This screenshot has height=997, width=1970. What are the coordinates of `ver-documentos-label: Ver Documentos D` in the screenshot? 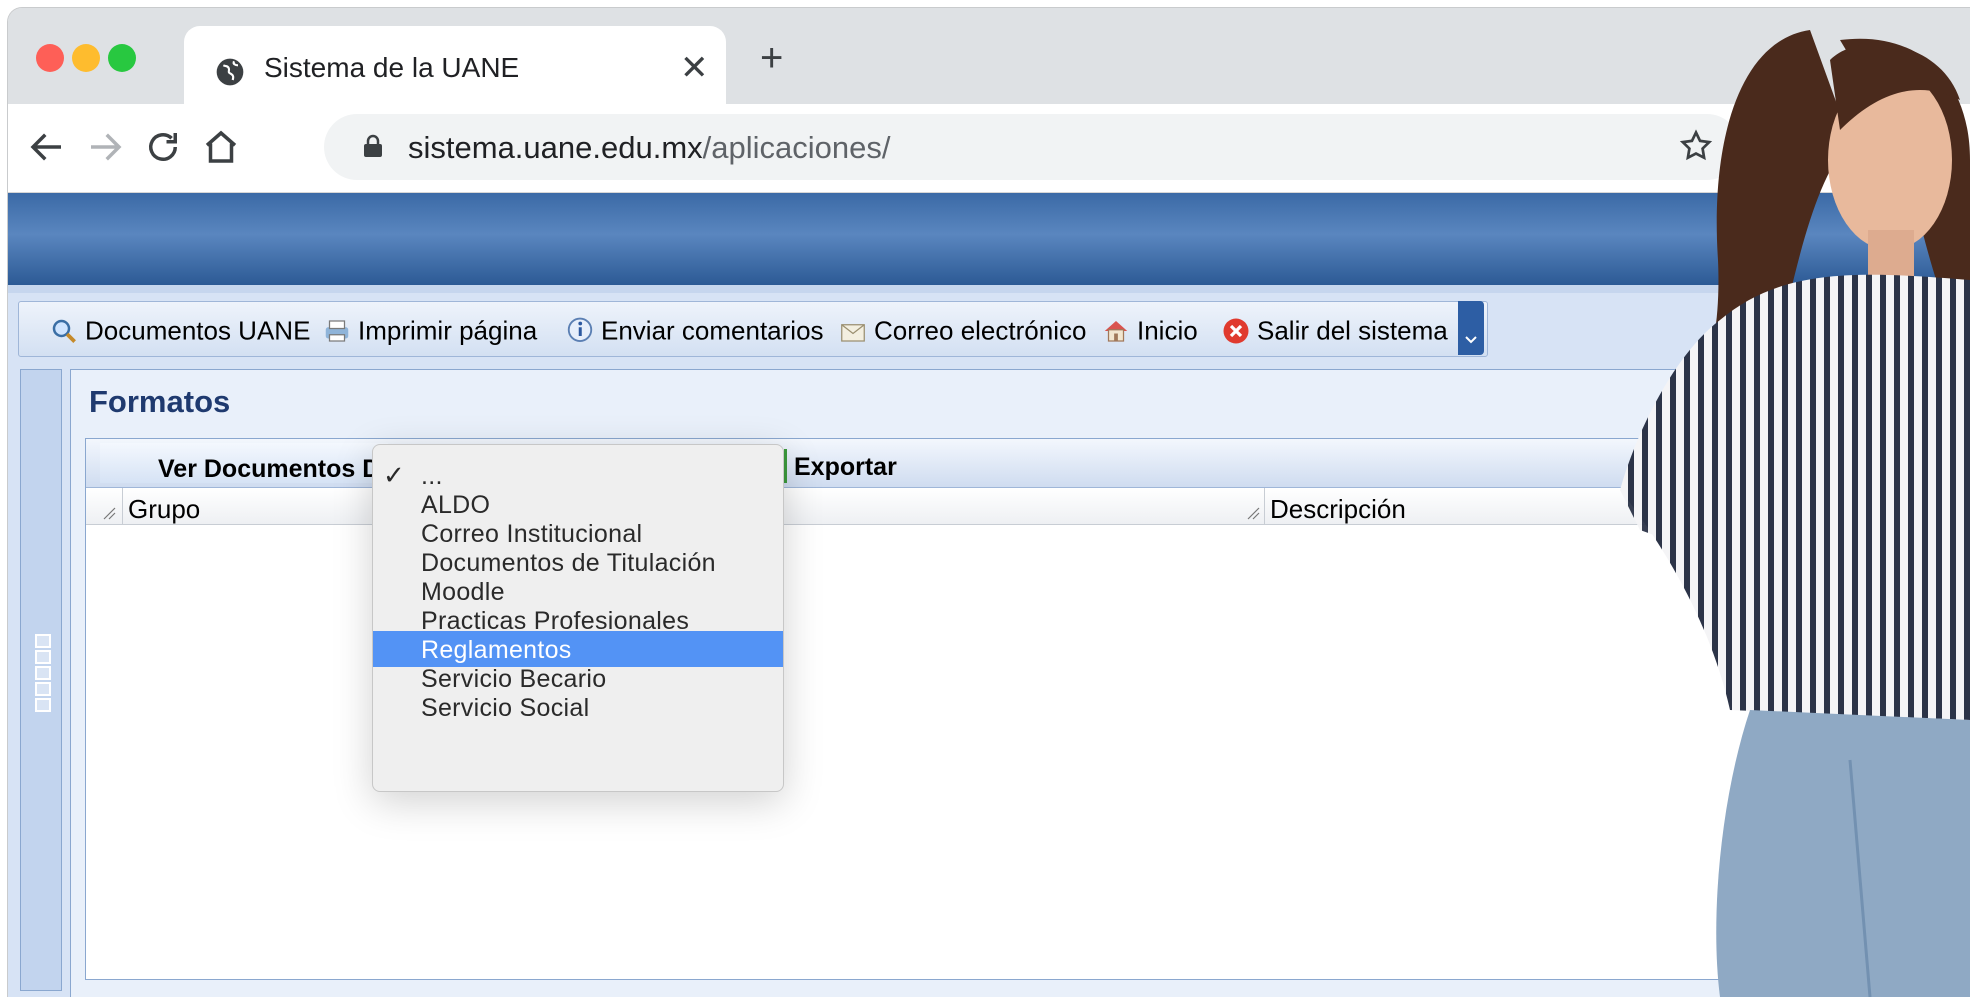 It's located at (269, 469).